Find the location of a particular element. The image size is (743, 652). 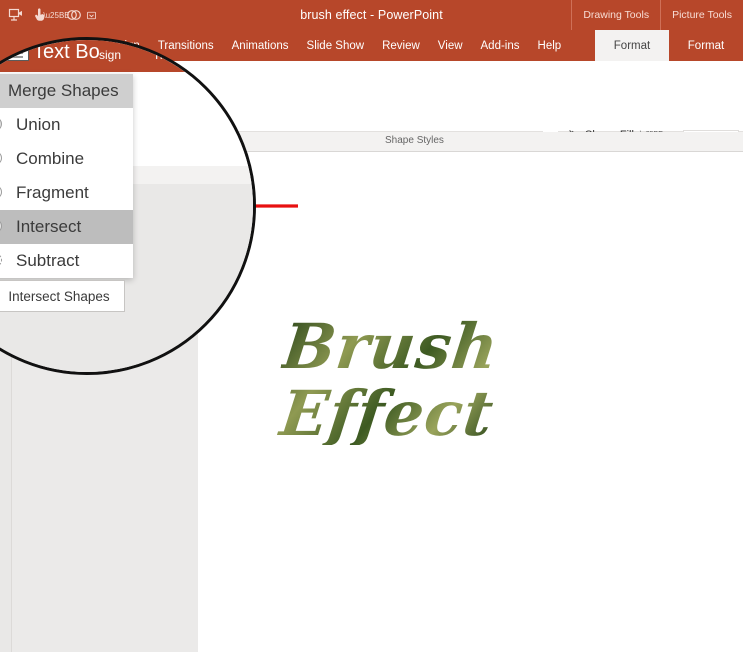

menu-item-combine: Combine is located at coordinates (66, 159).